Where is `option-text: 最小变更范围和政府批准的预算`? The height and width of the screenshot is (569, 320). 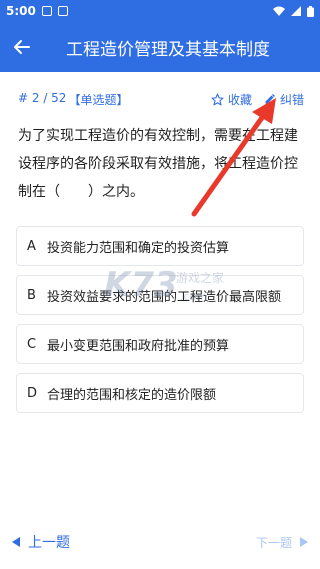
option-text: 最小变更范围和政府批准的预算 is located at coordinates (138, 346).